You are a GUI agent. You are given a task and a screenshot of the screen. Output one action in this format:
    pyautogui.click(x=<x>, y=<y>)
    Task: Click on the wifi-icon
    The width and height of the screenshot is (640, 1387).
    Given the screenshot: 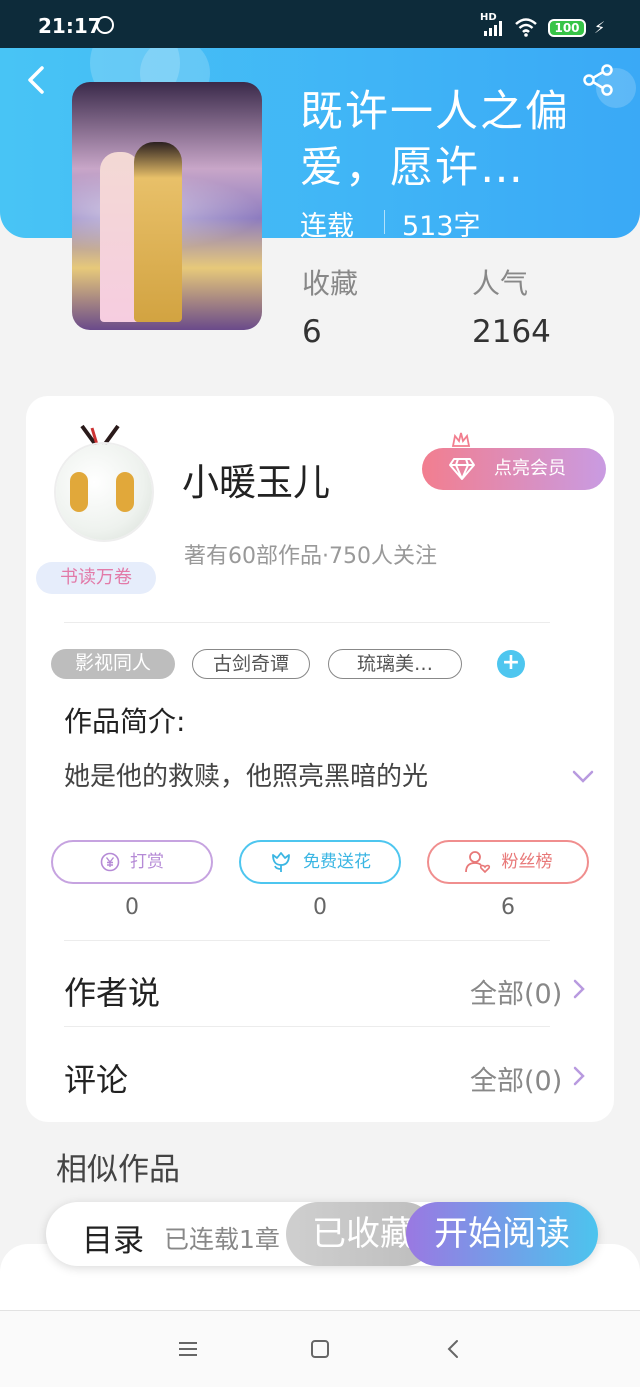 What is the action you would take?
    pyautogui.click(x=526, y=27)
    